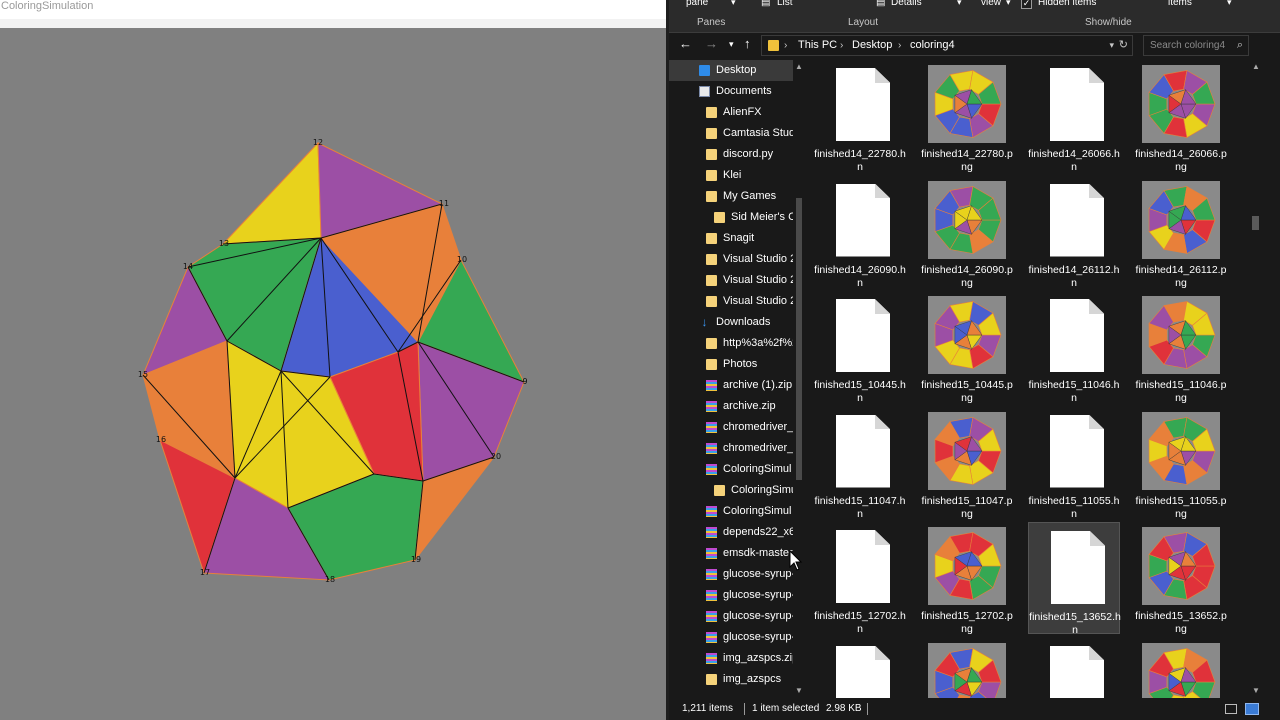 This screenshot has height=720, width=1280. Describe the element at coordinates (860, 347) in the screenshot. I see `file-item-hn: finished15_10445.hn` at that location.